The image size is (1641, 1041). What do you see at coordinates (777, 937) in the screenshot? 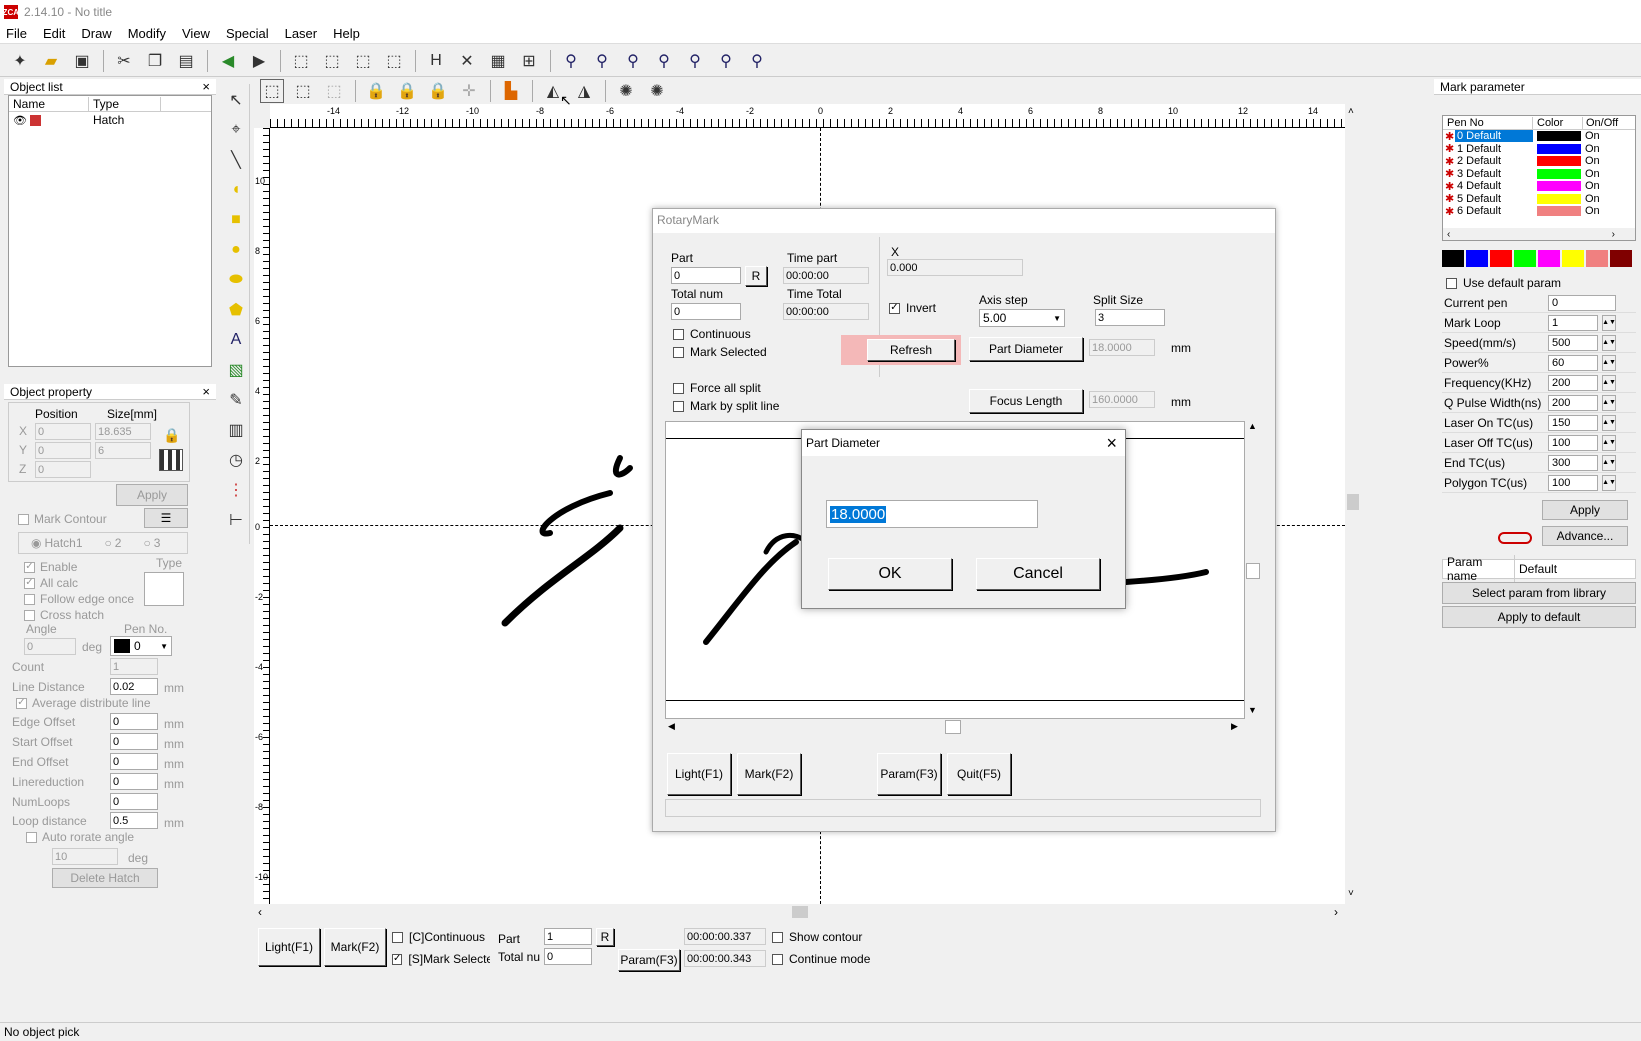
I see `show-contour-checkbox` at bounding box center [777, 937].